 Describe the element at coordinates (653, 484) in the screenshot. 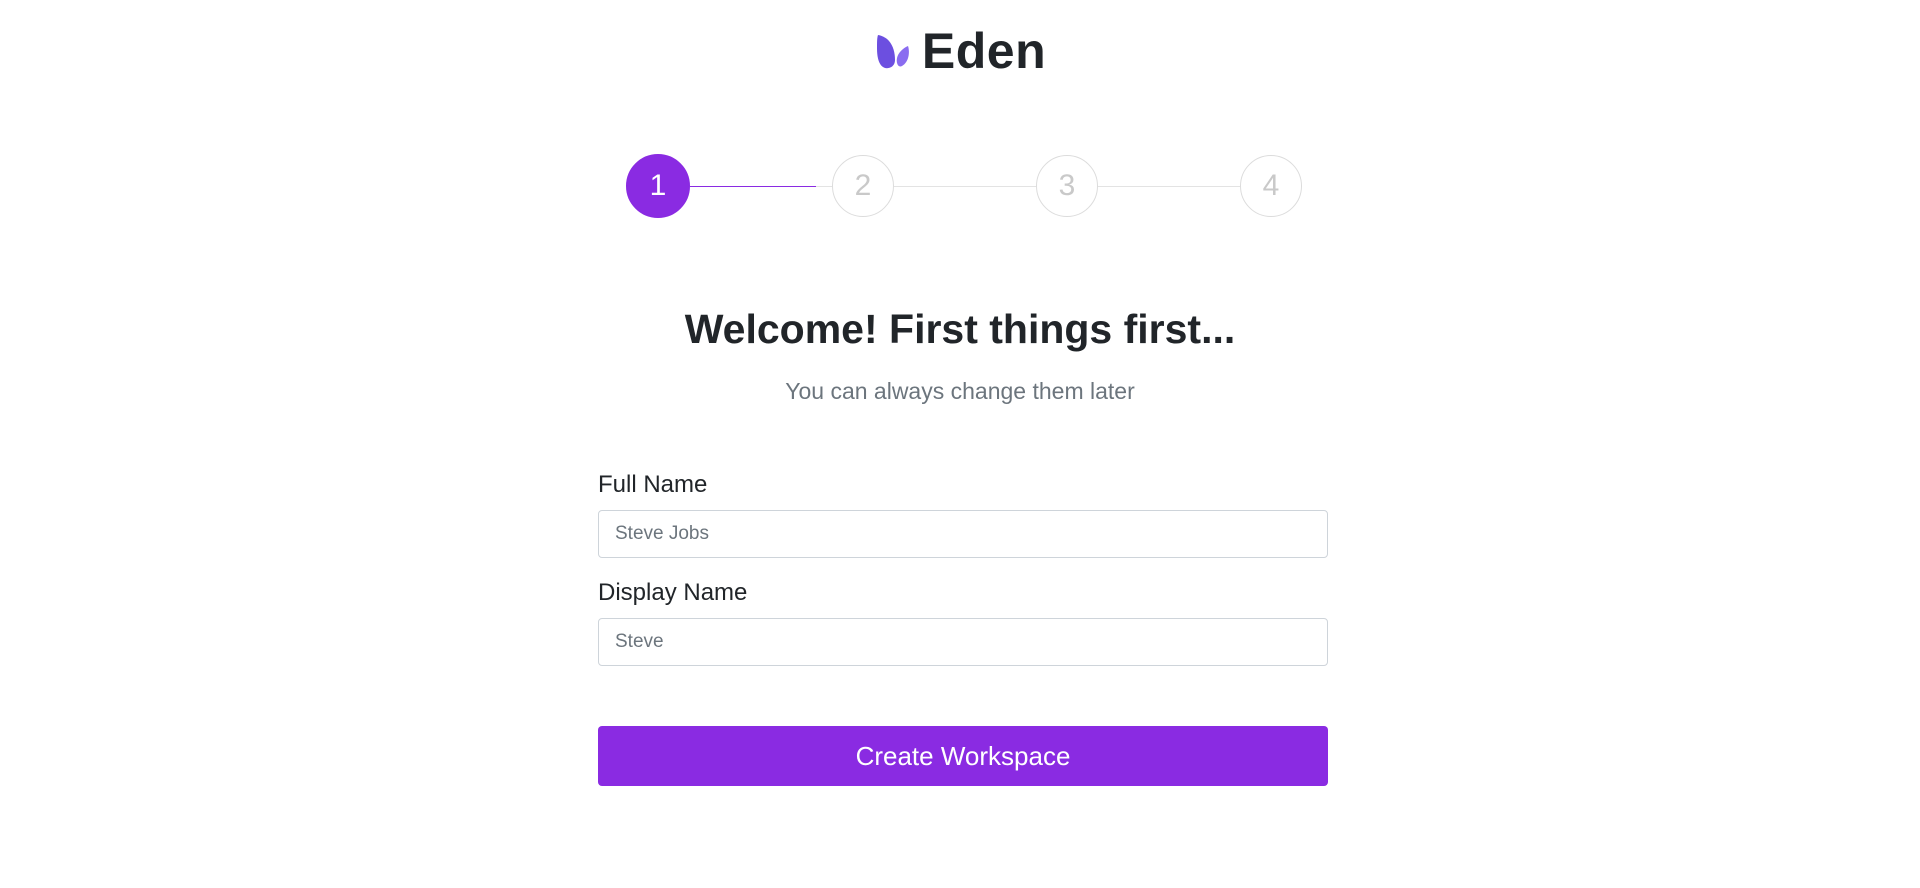

I see `full-name-label: Full Name` at that location.